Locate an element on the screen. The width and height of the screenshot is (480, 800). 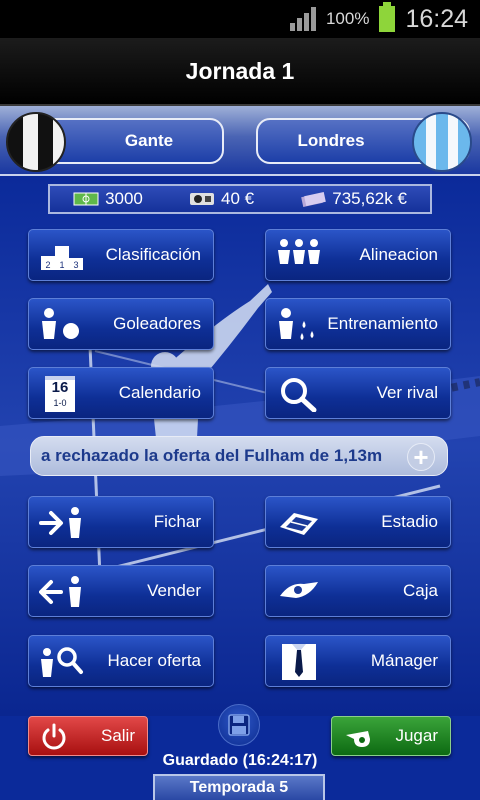
save-button is located at coordinates (239, 725).